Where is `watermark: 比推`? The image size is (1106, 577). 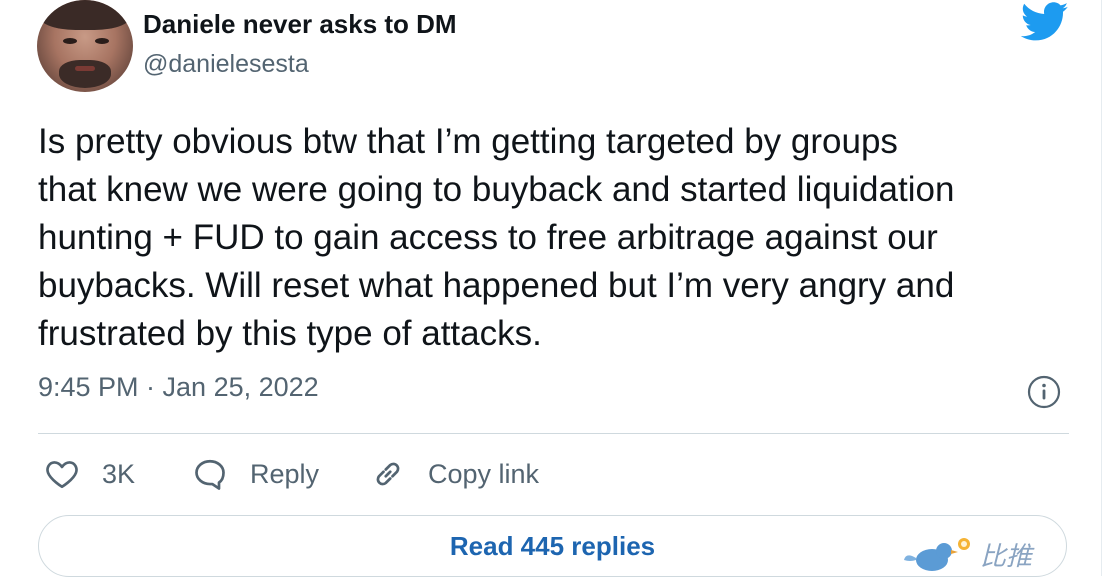
watermark: 比推 is located at coordinates (1004, 555).